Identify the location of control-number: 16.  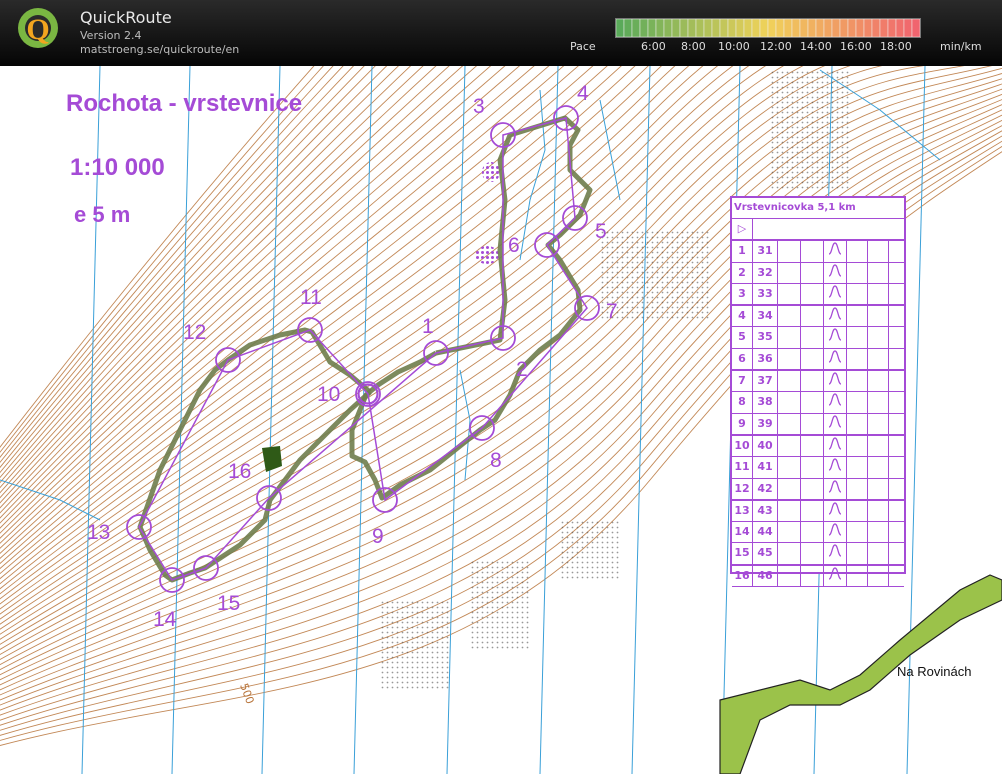
(239, 471).